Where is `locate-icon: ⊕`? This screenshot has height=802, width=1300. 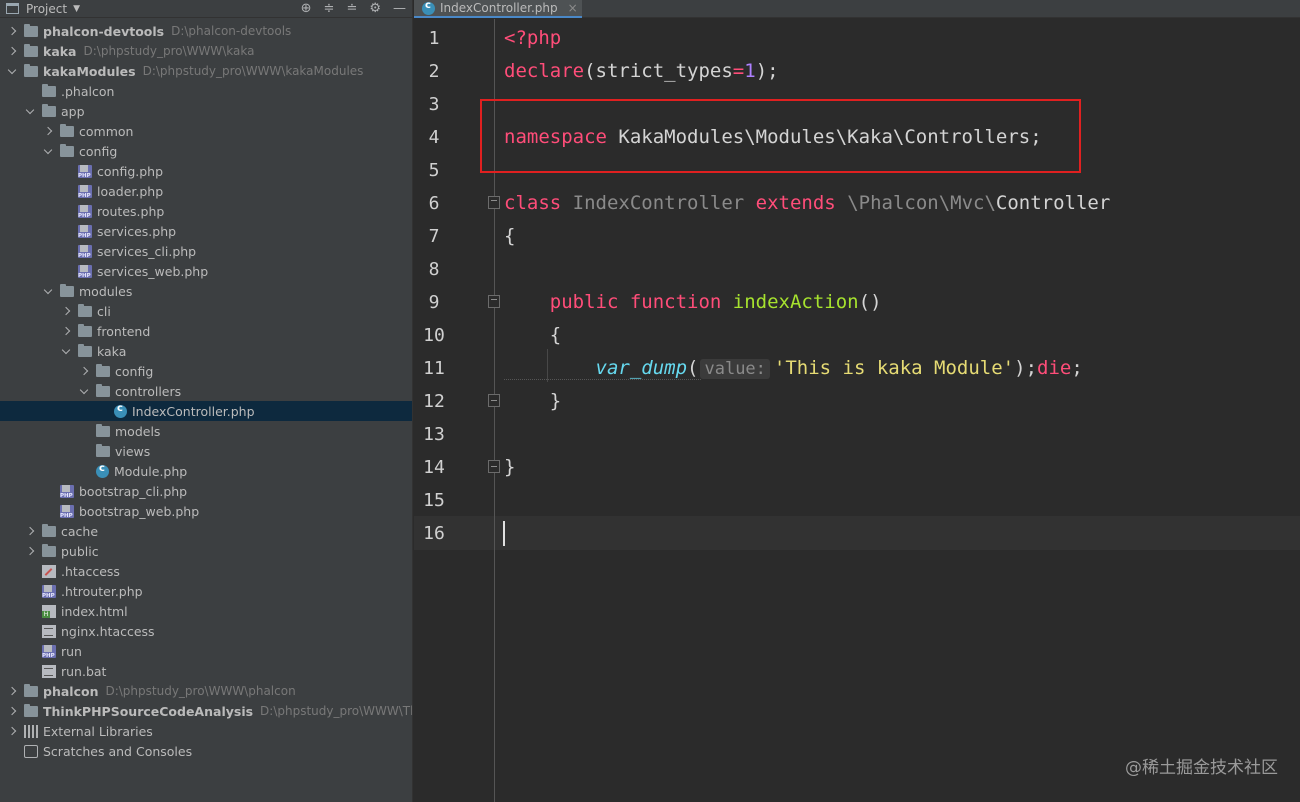
locate-icon: ⊕ is located at coordinates (306, 9).